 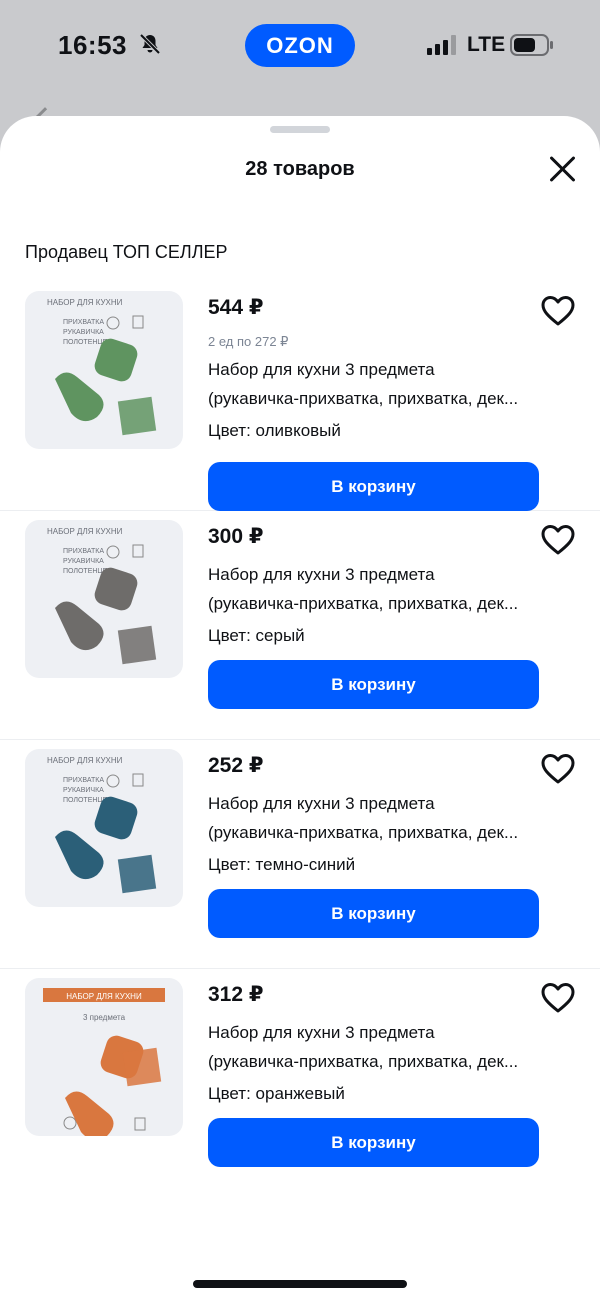 I want to click on cellular-signal-icon, so click(x=441, y=45).